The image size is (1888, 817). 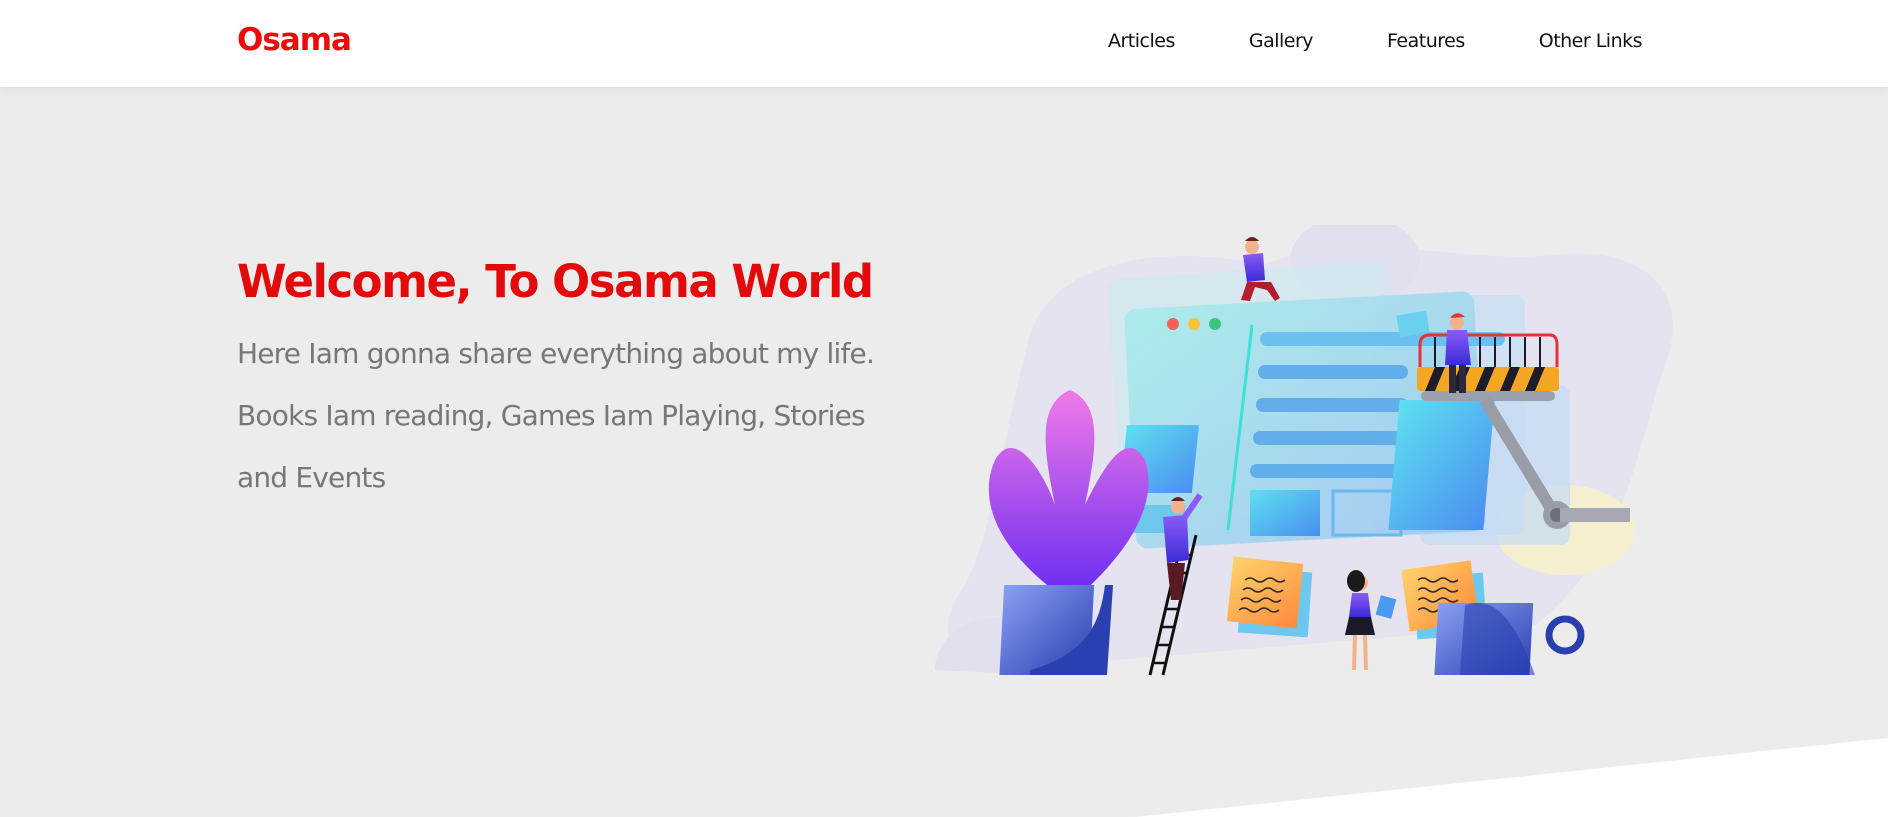 What do you see at coordinates (1375, 41) in the screenshot?
I see `main-nav: Articles Gallery Features Other Links` at bounding box center [1375, 41].